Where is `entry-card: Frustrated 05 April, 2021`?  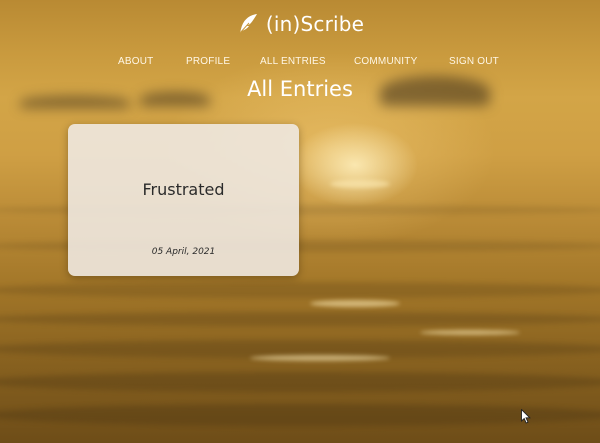
entry-card: Frustrated 05 April, 2021 is located at coordinates (183, 200).